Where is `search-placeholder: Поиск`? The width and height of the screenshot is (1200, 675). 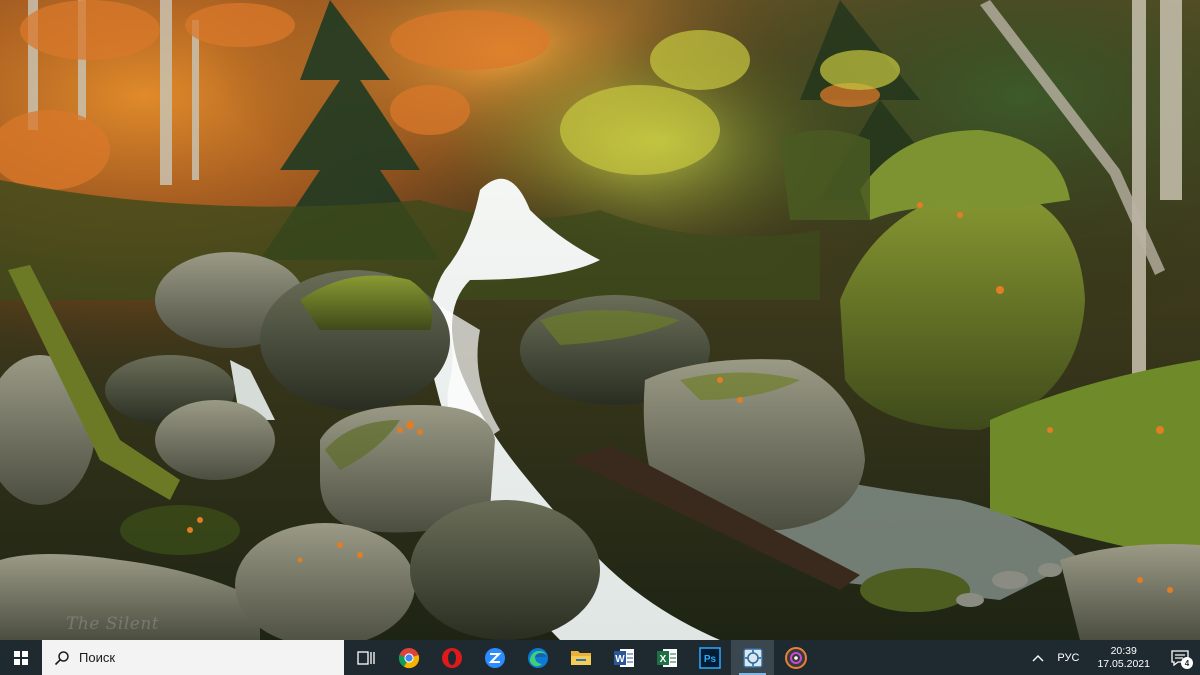
search-placeholder: Поиск is located at coordinates (97, 657).